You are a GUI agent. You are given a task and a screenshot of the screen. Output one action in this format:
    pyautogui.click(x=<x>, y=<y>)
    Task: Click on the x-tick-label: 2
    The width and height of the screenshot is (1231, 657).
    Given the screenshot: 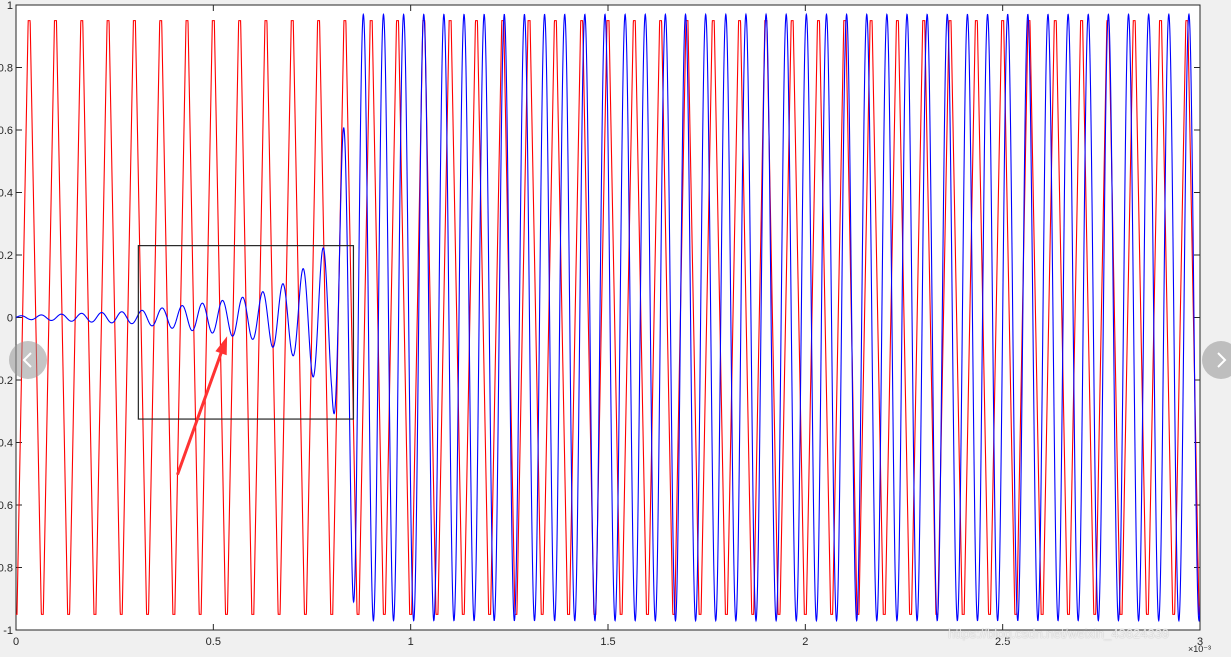 What is the action you would take?
    pyautogui.click(x=805, y=642)
    